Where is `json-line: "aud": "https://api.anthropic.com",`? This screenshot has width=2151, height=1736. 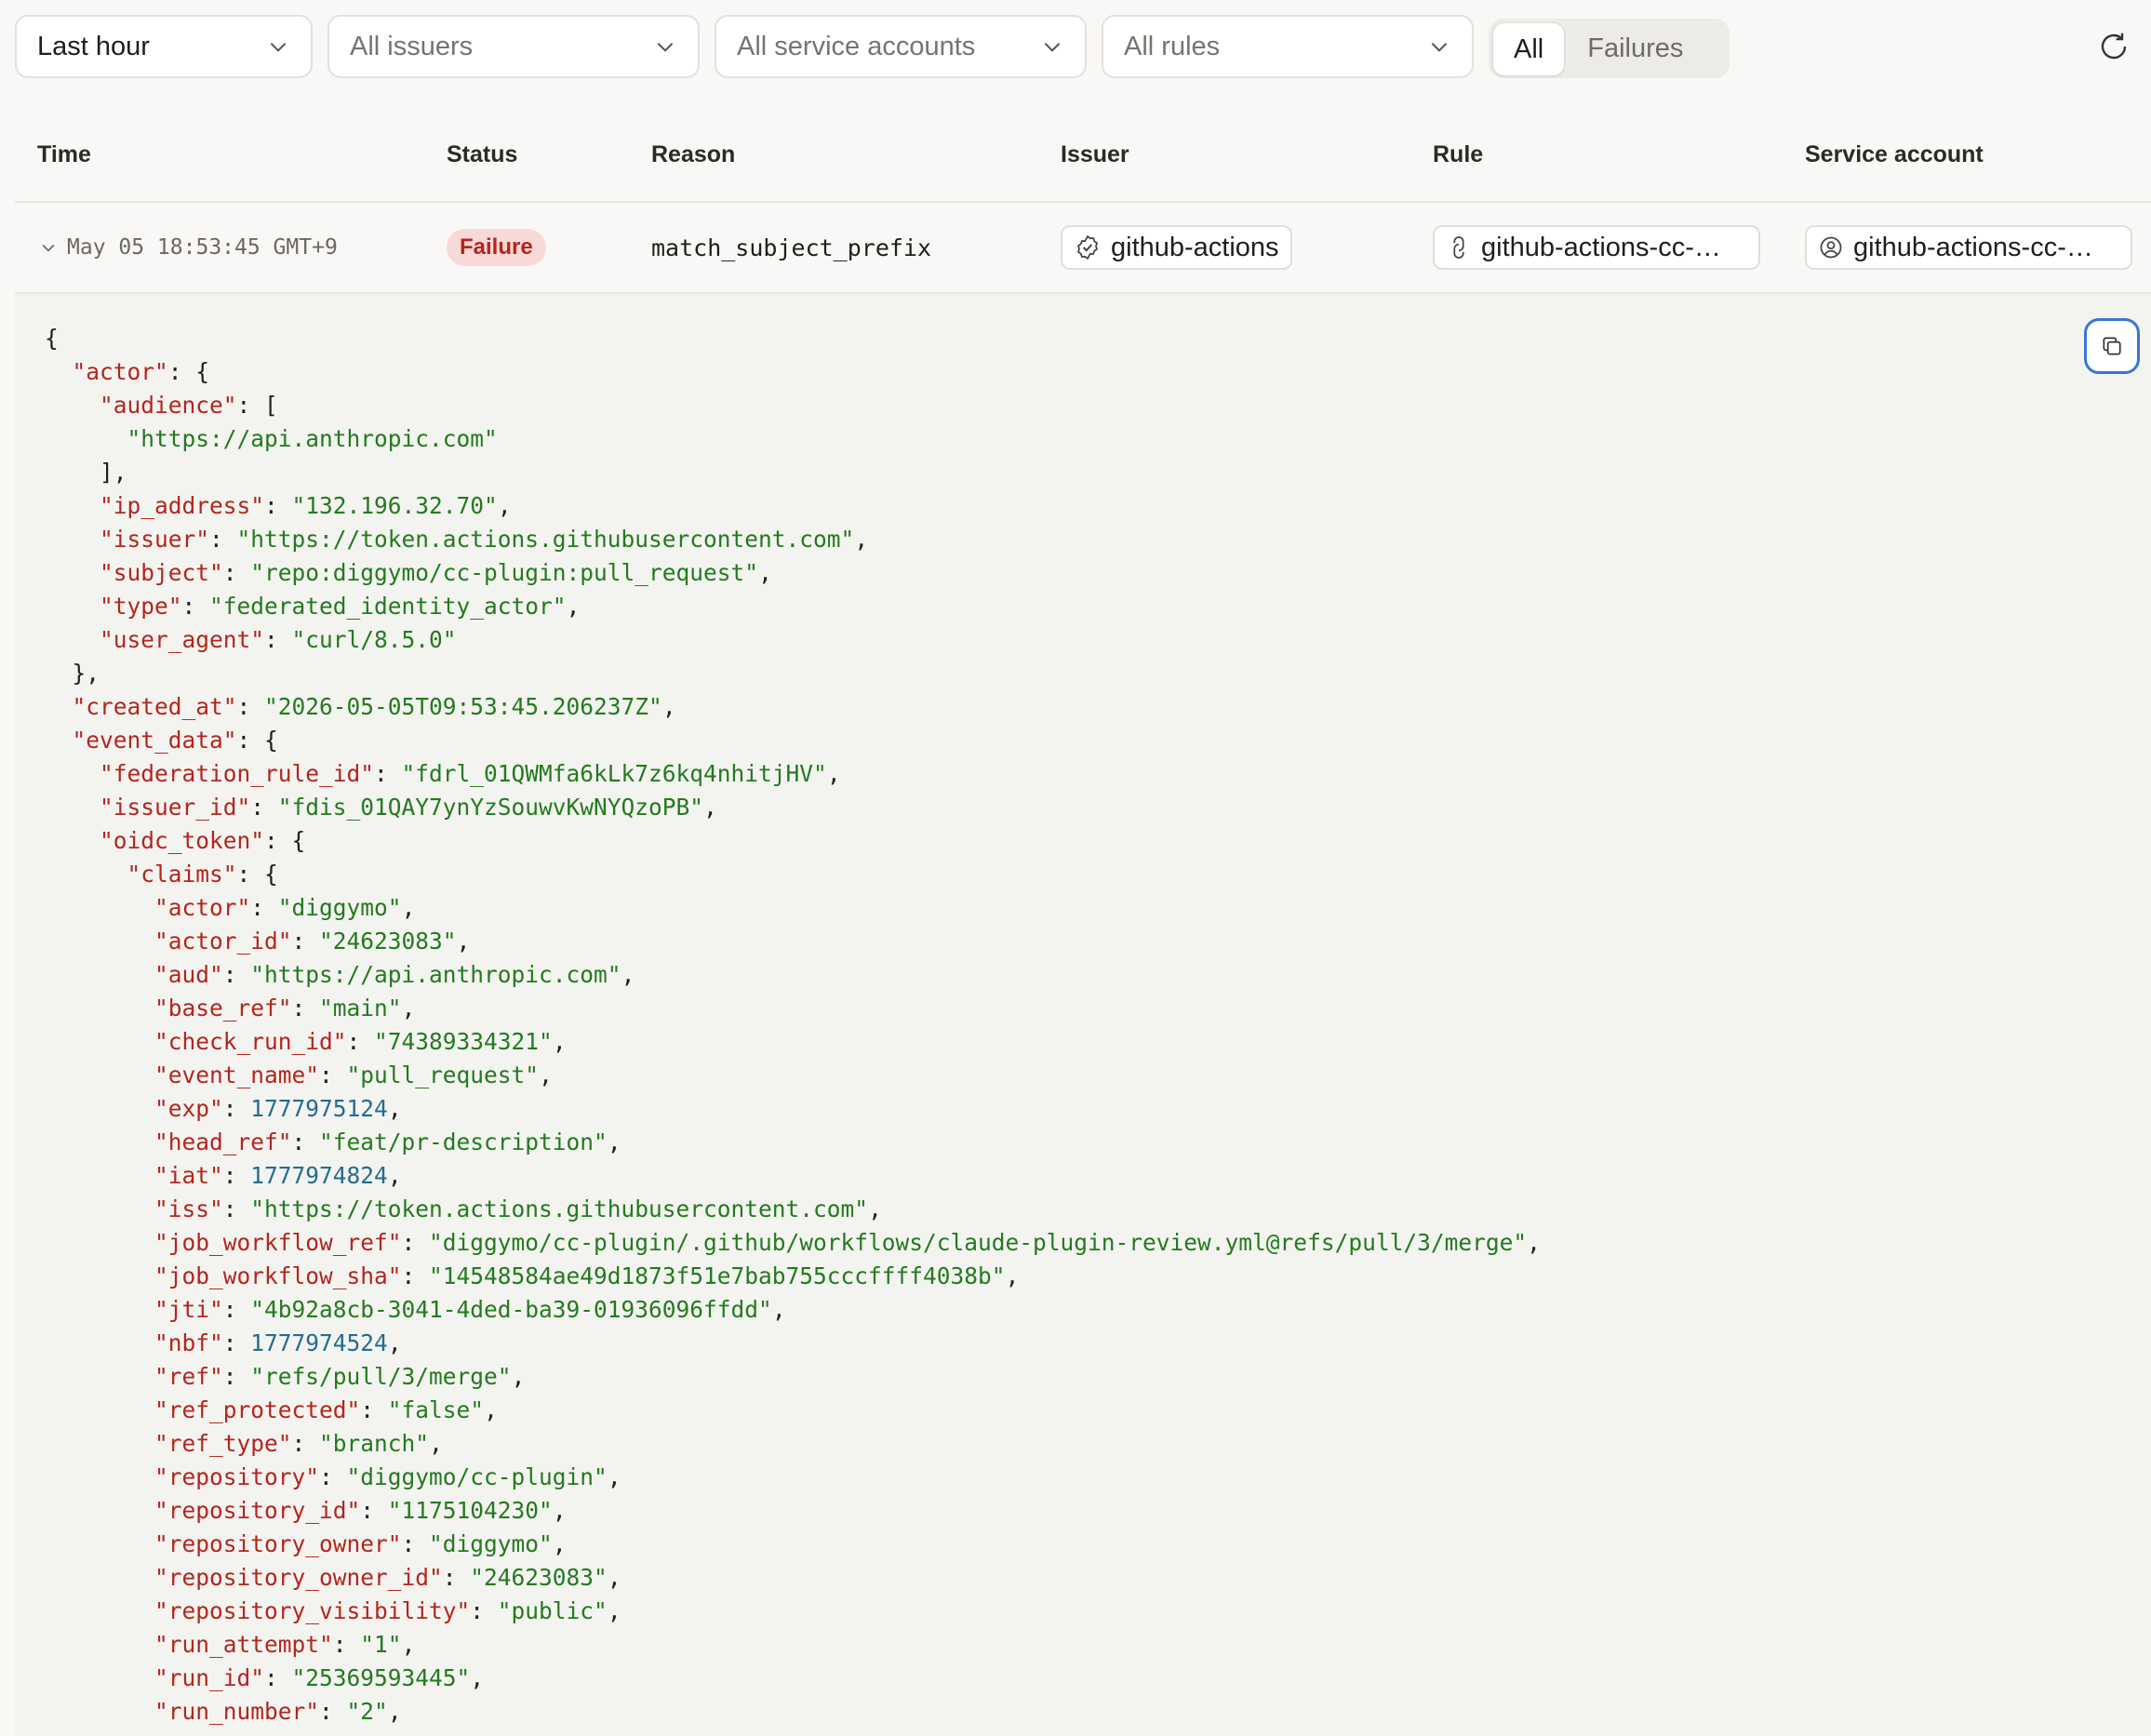 json-line: "aud": "https://api.anthropic.com", is located at coordinates (793, 975).